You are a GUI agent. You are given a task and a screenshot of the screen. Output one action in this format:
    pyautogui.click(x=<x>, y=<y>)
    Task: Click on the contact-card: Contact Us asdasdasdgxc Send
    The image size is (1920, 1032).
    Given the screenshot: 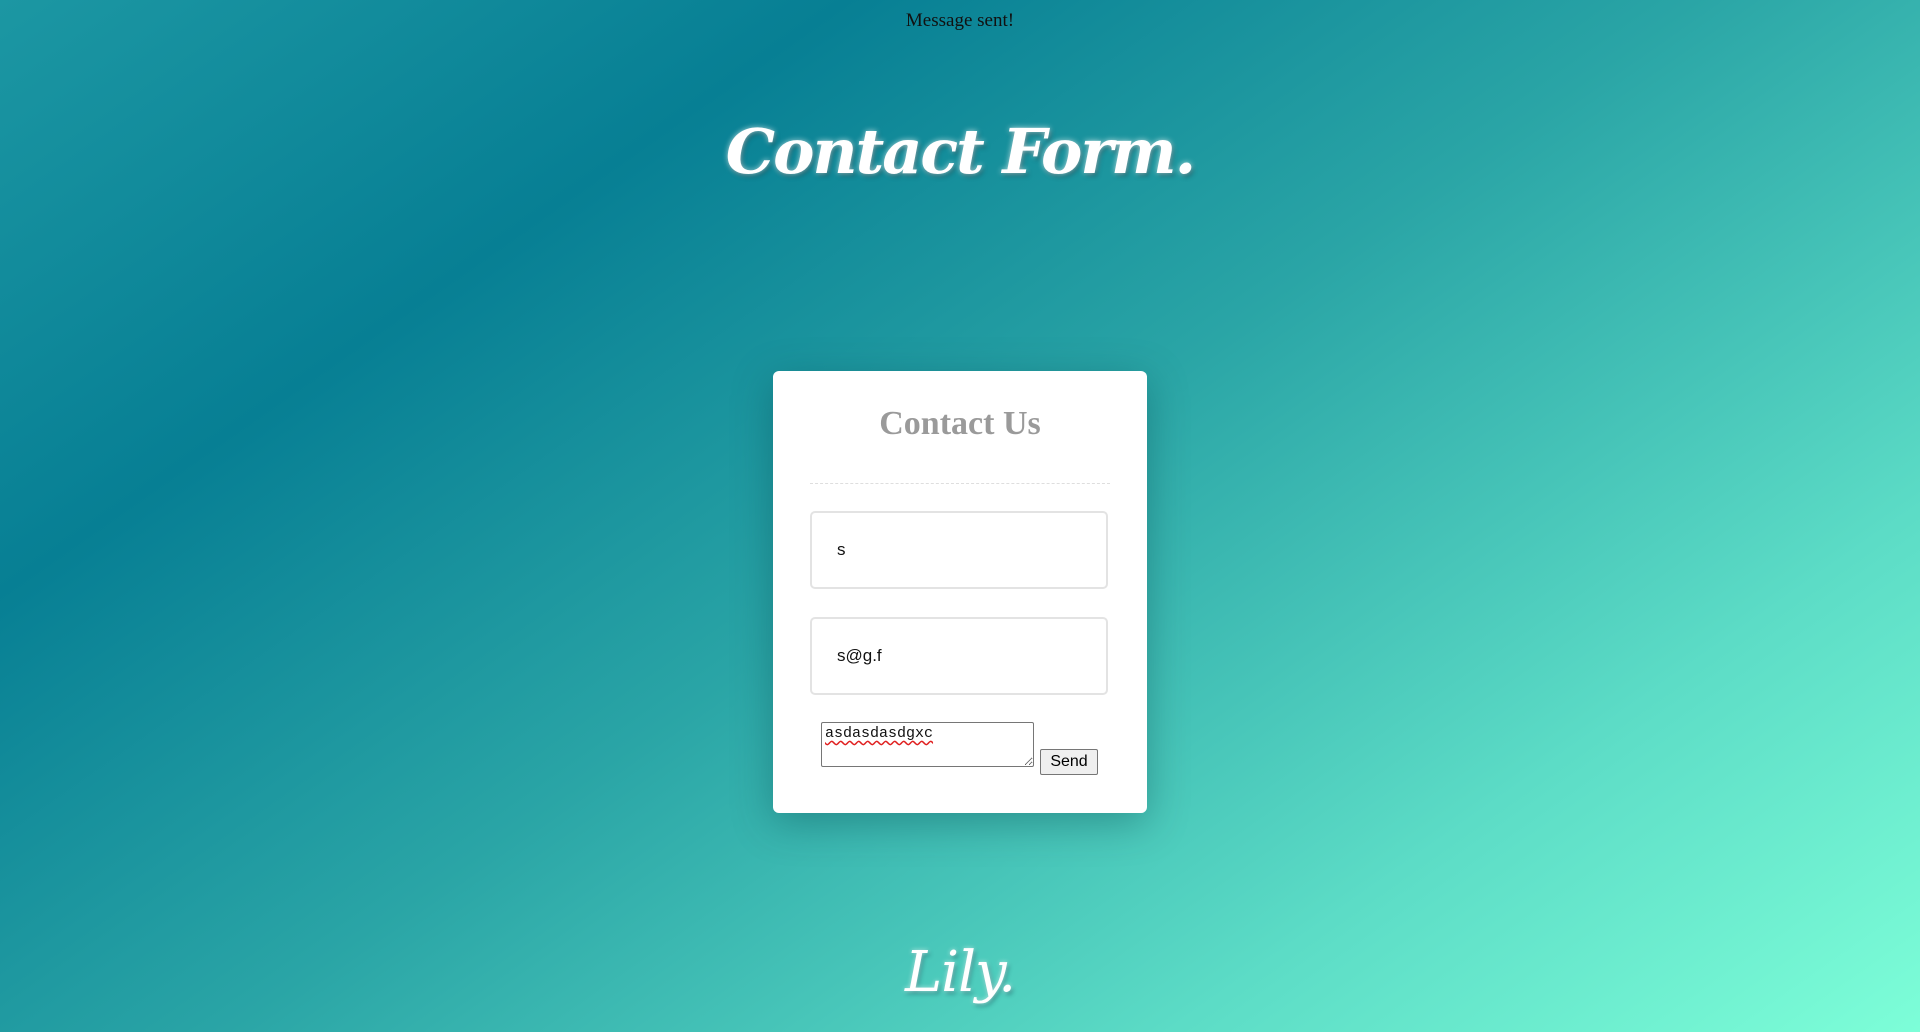 What is the action you would take?
    pyautogui.click(x=960, y=592)
    